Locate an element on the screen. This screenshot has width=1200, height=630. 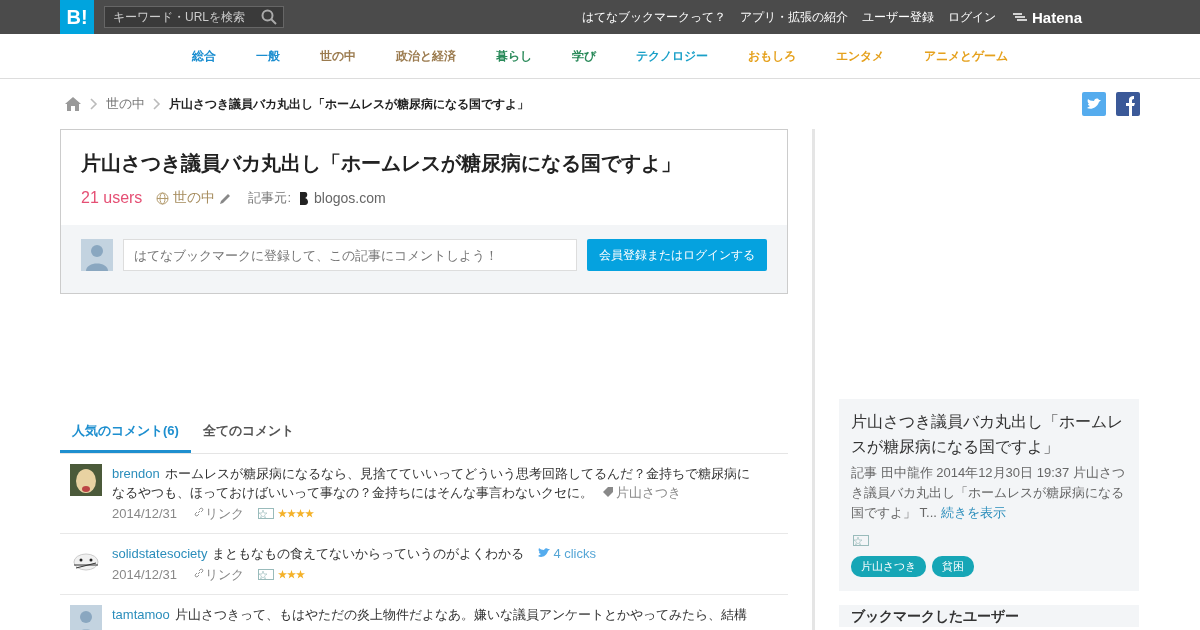
pencil-icon is located at coordinates (226, 198).